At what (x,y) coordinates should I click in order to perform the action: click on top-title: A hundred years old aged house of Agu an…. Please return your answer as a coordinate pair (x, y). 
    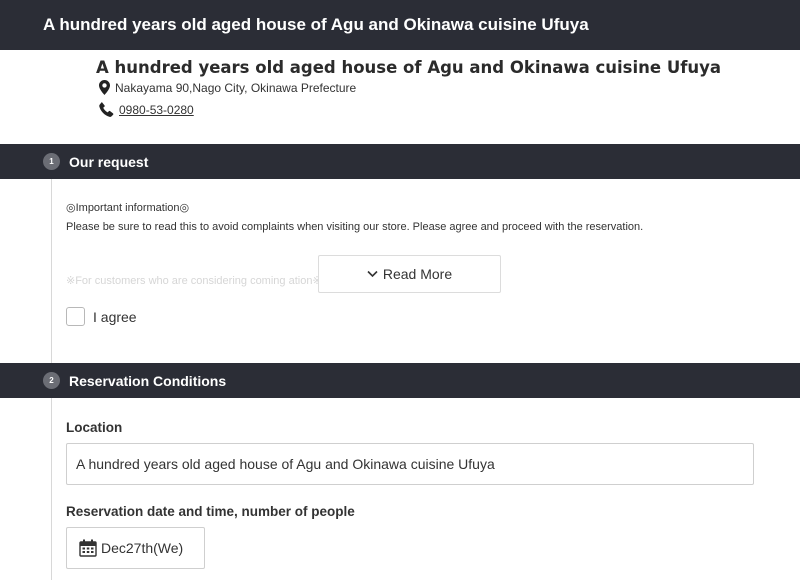
    Looking at the image, I should click on (316, 24).